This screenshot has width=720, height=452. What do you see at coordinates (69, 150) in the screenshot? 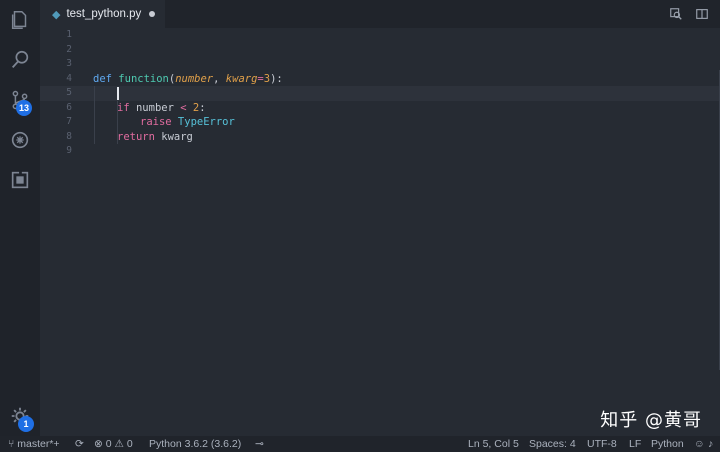
I see `line-number: 9` at bounding box center [69, 150].